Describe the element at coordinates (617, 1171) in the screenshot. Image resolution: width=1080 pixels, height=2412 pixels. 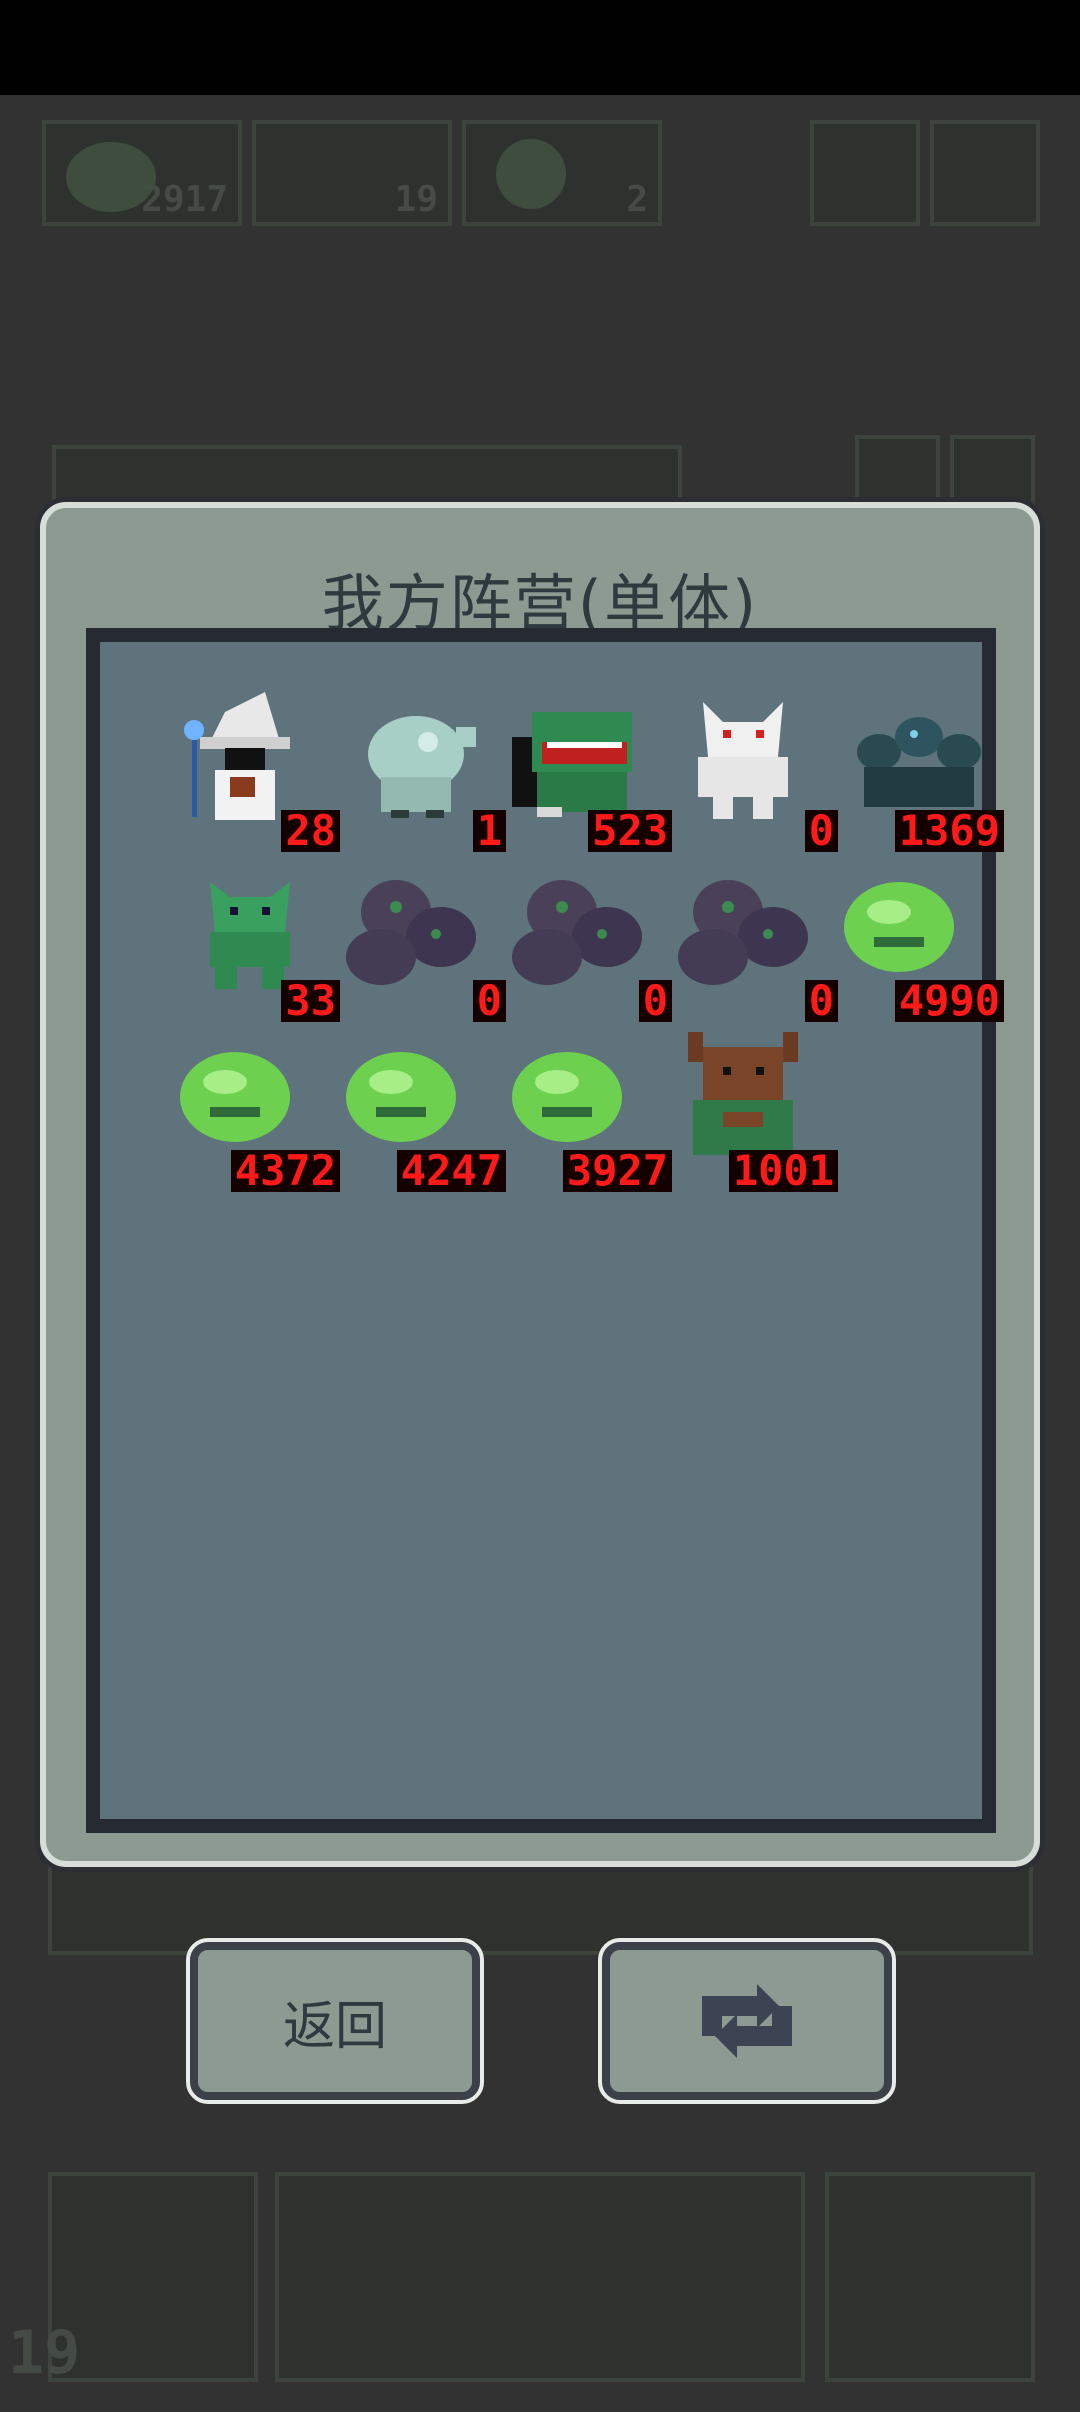
I see `unit-count: 3927` at that location.